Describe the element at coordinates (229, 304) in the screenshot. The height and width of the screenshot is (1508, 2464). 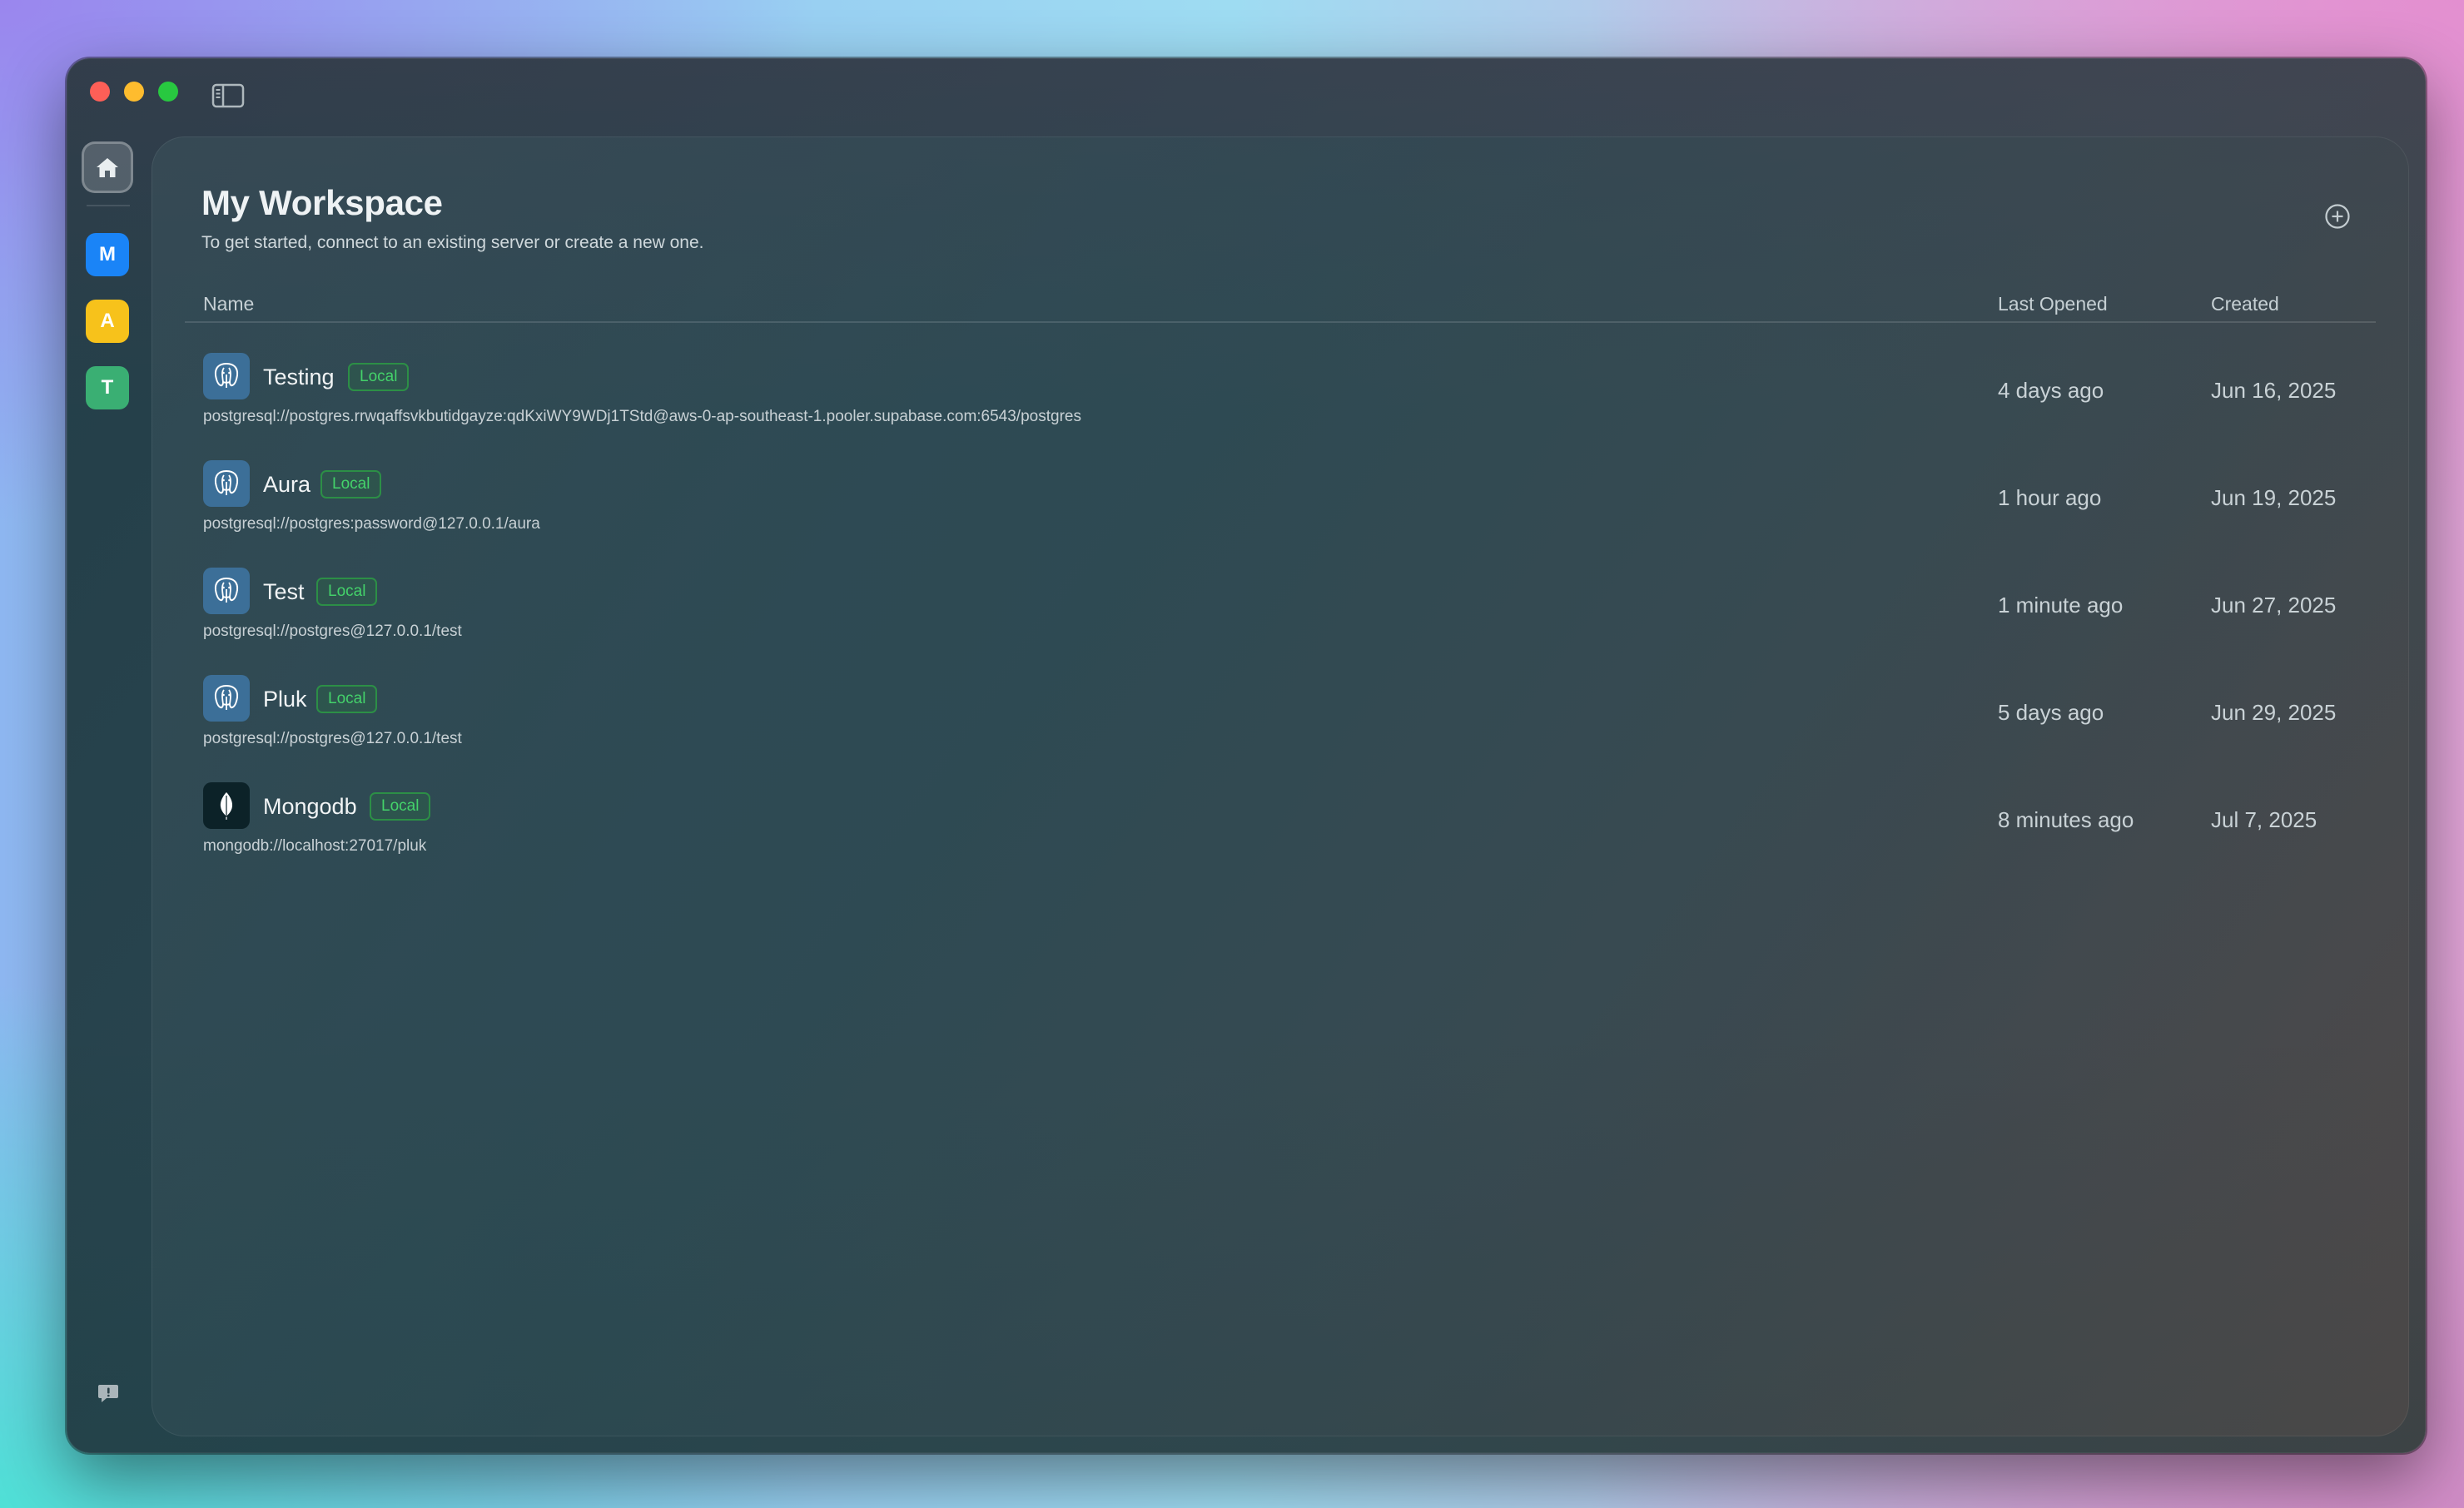
I see `column-header-name: Name` at that location.